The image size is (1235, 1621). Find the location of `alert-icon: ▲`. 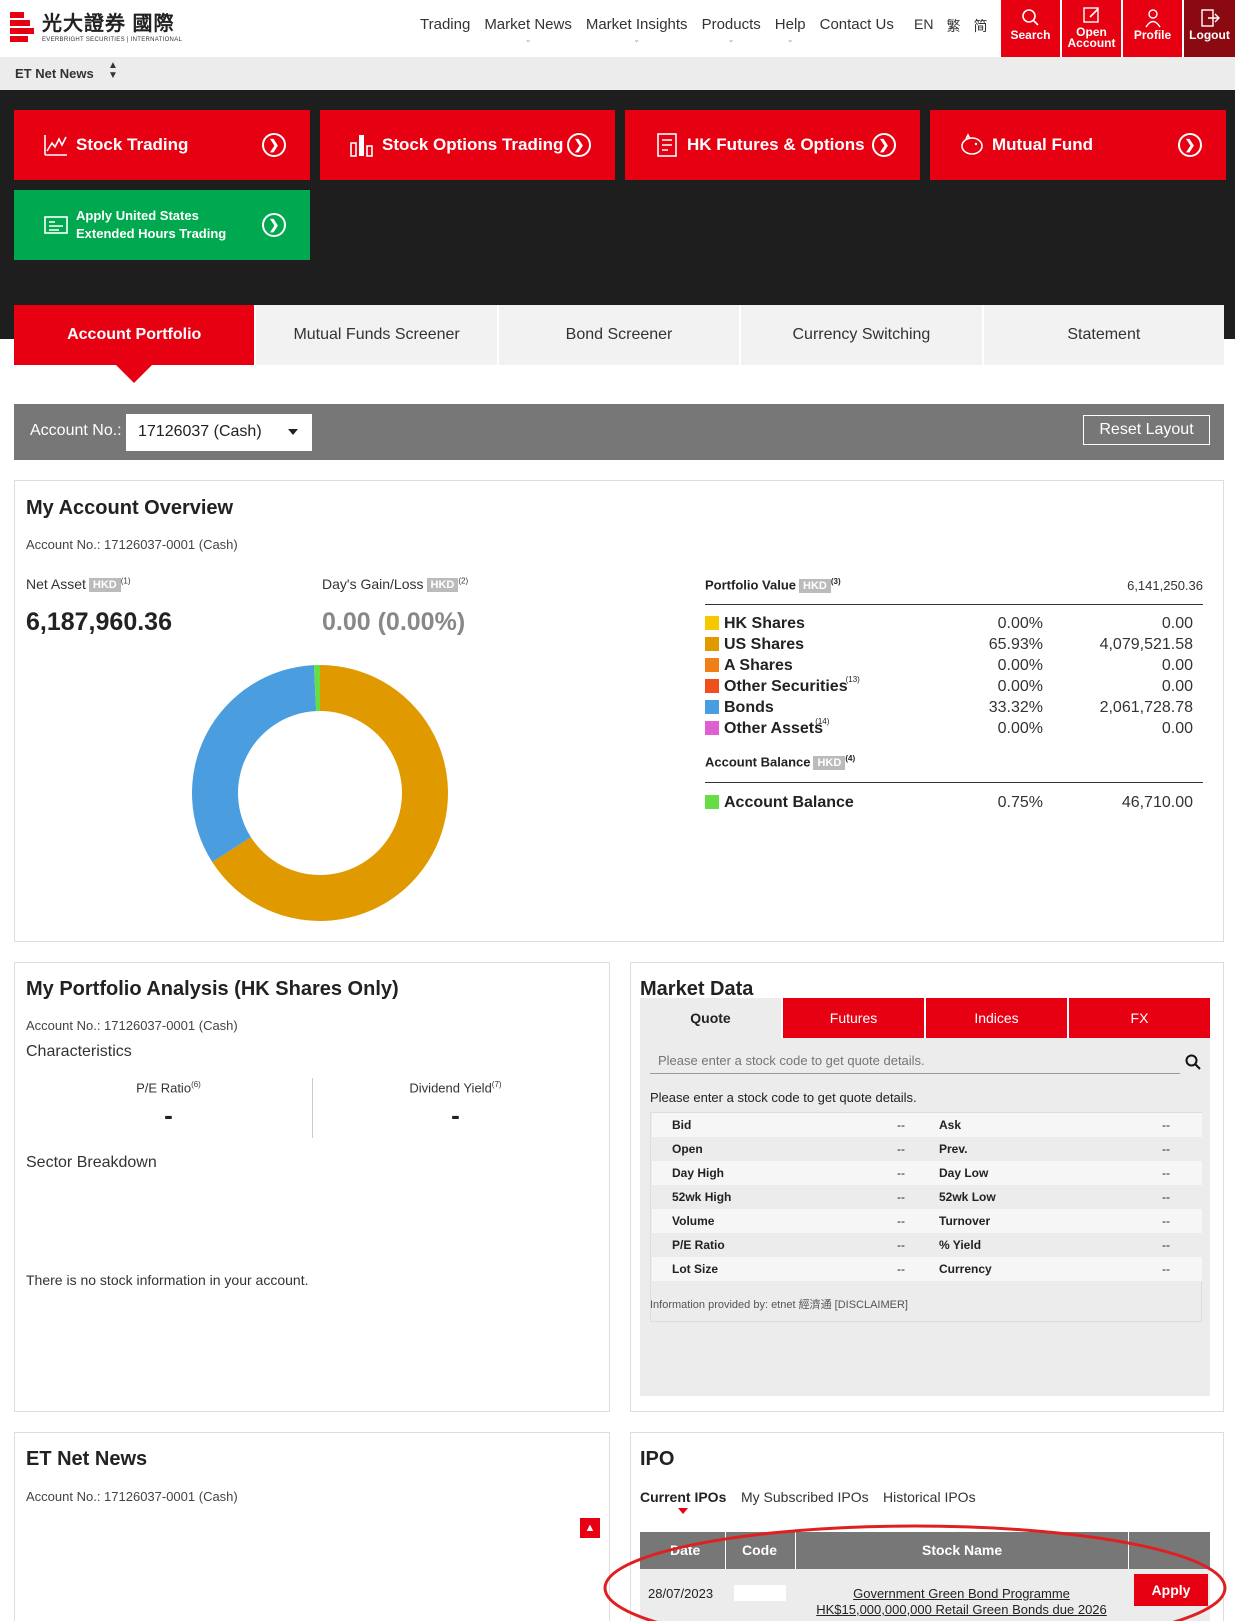

alert-icon: ▲ is located at coordinates (590, 1528).